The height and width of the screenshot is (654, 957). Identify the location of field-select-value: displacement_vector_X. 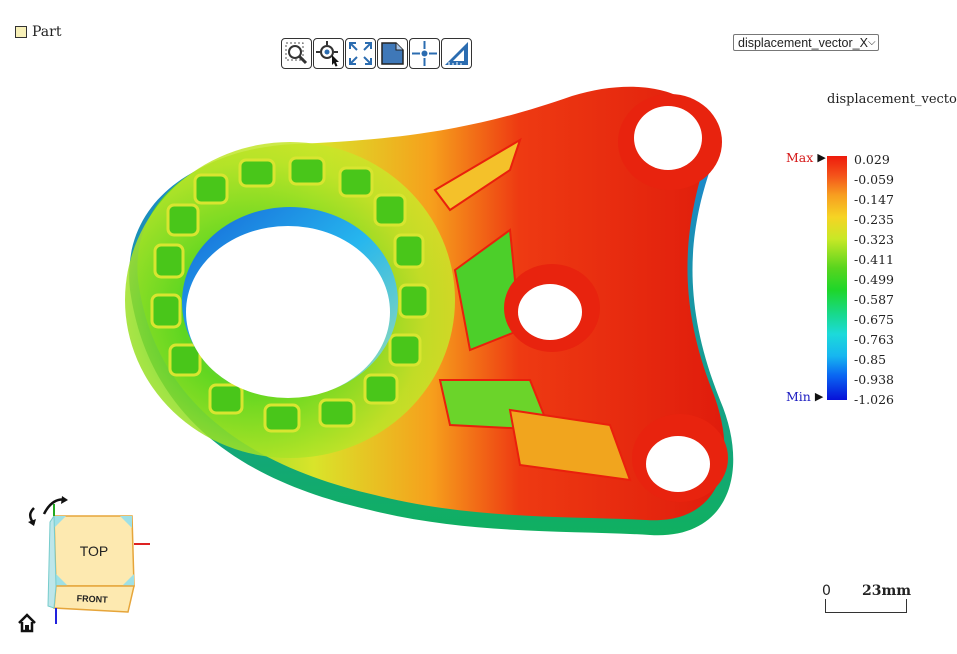
(803, 42).